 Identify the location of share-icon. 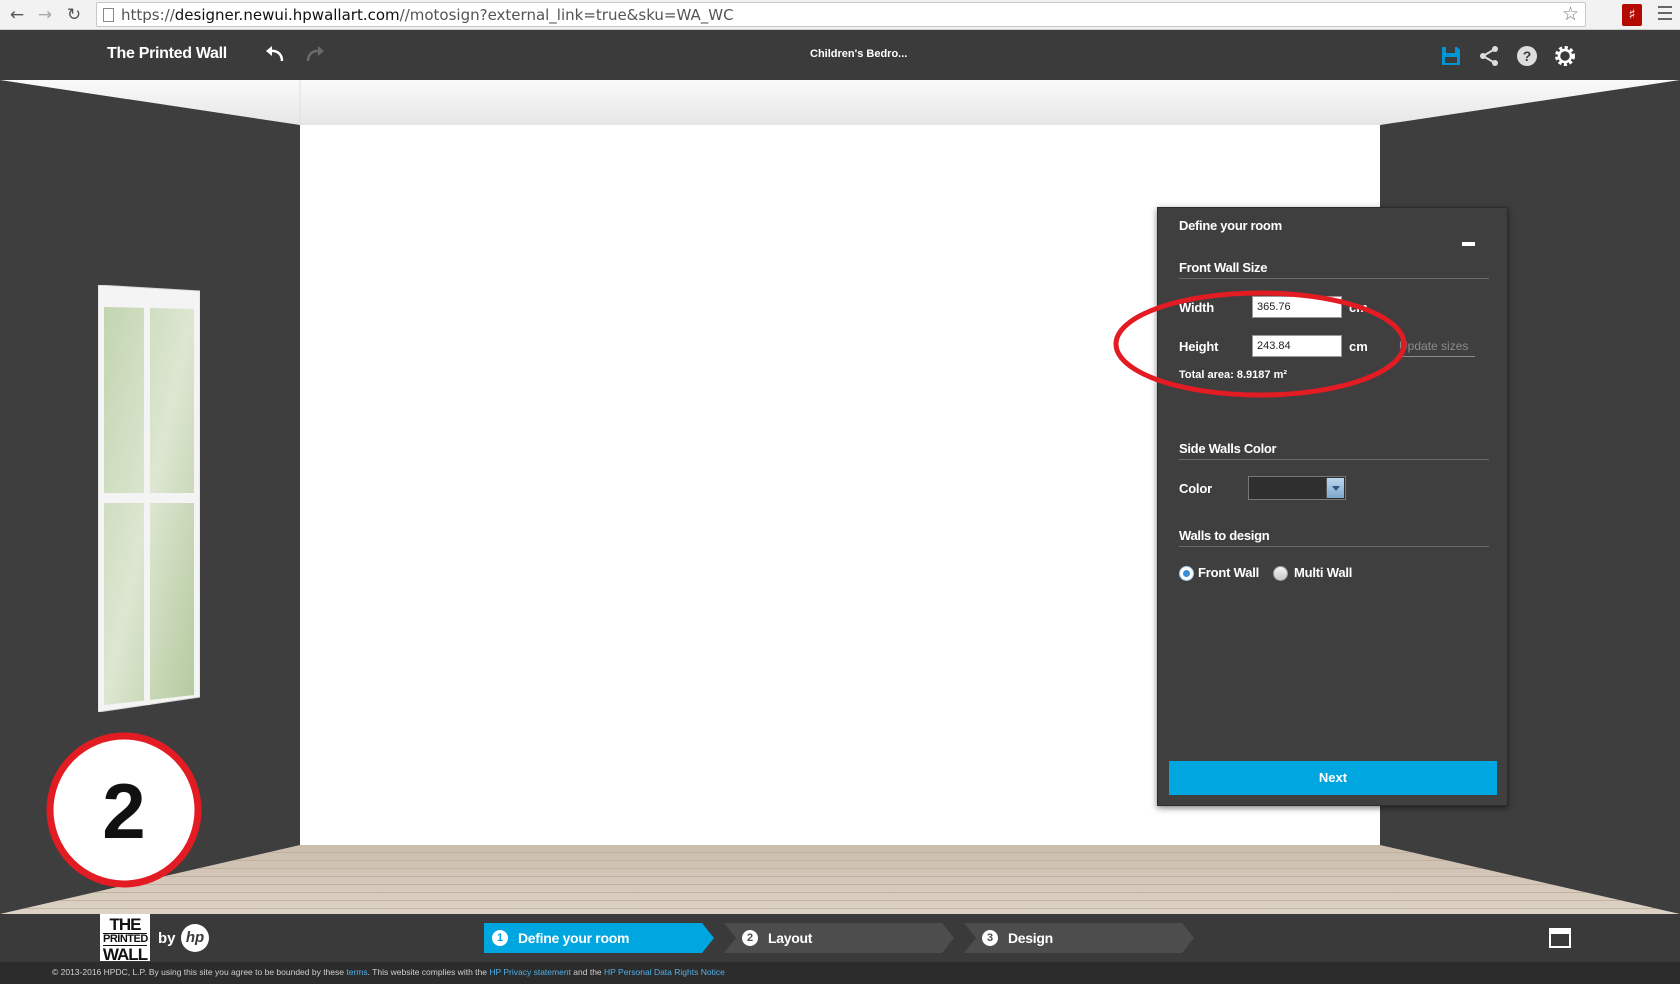
(1489, 56).